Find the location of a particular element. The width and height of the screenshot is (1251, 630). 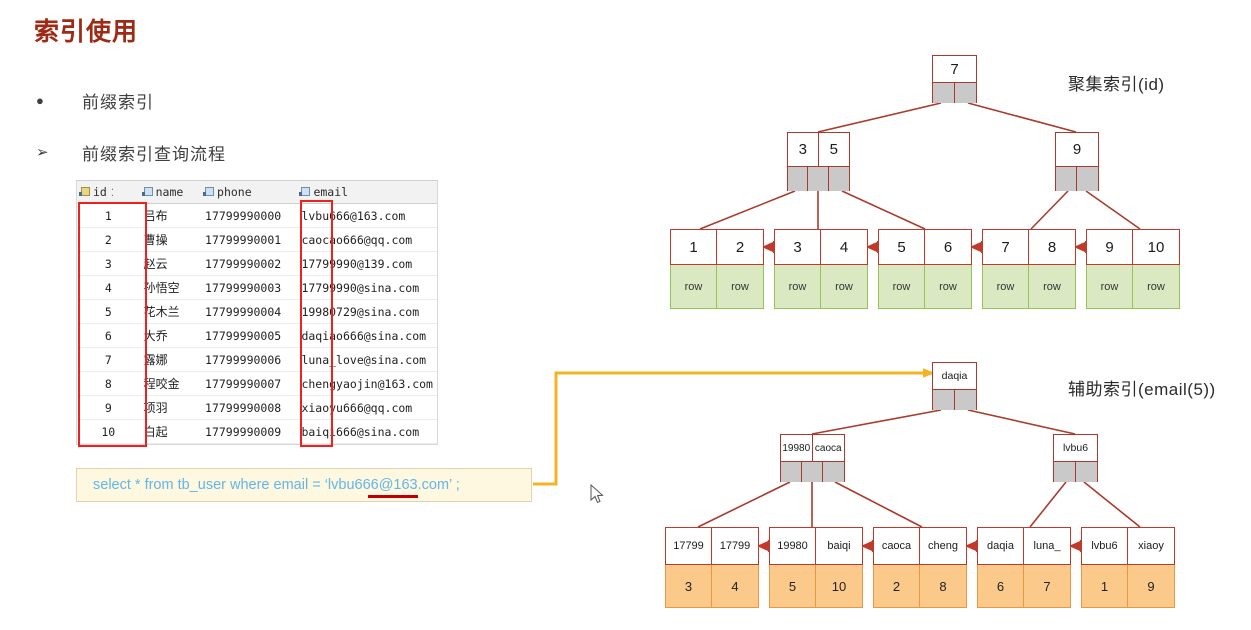

leaf-key: 17799 is located at coordinates (735, 546).